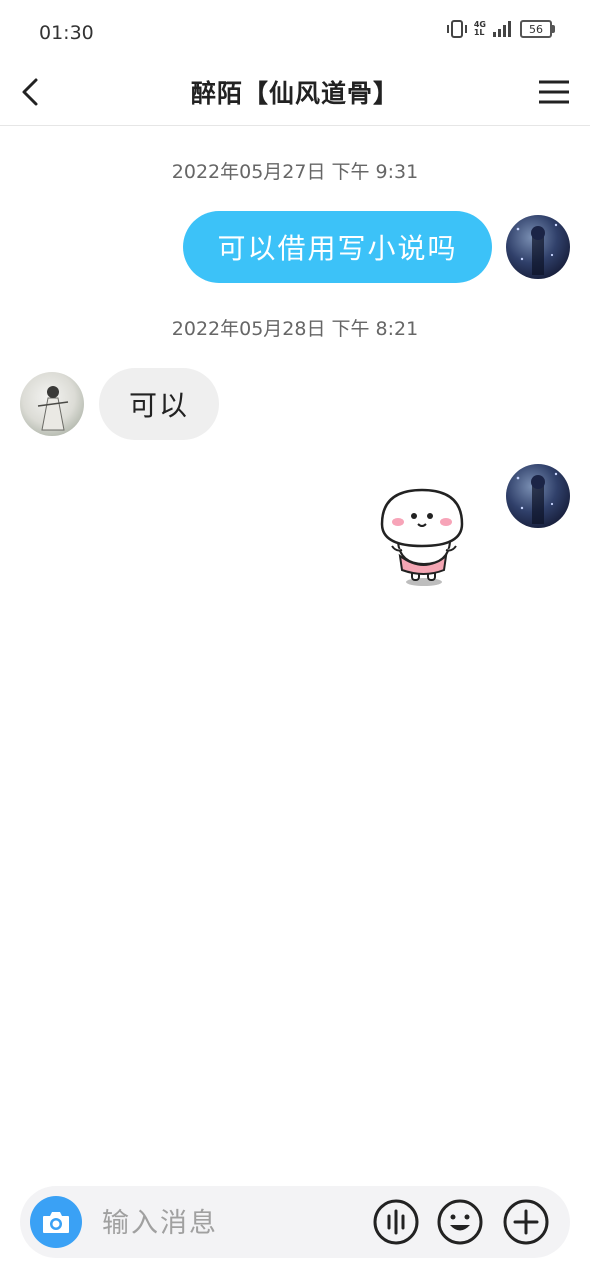  I want to click on status-icons: 4G 1L 56, so click(500, 29).